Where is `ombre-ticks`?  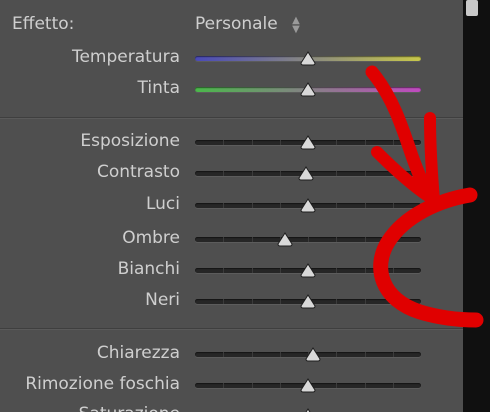
ombre-ticks is located at coordinates (308, 239).